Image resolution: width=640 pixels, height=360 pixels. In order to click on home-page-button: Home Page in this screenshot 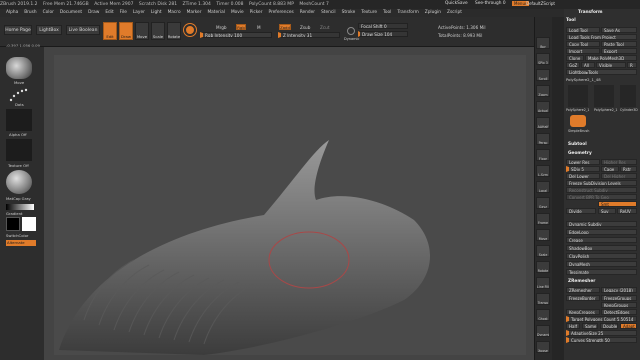, I will do `click(18, 30)`.